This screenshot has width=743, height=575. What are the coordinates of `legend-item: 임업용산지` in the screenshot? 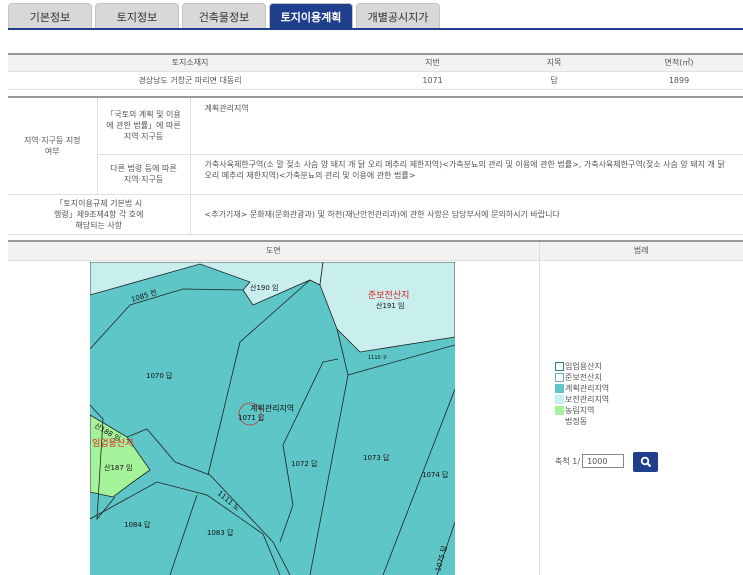 It's located at (582, 366).